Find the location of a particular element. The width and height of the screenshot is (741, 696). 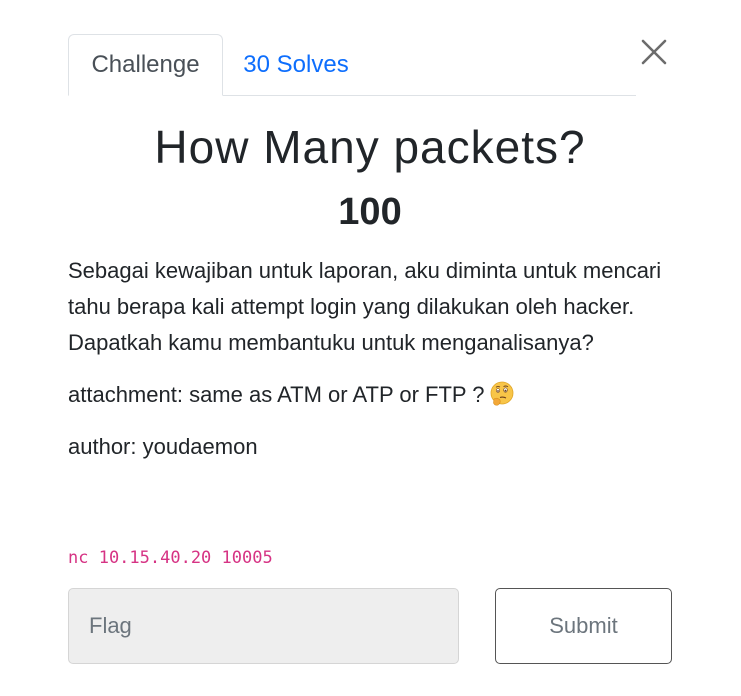

close-button is located at coordinates (654, 52).